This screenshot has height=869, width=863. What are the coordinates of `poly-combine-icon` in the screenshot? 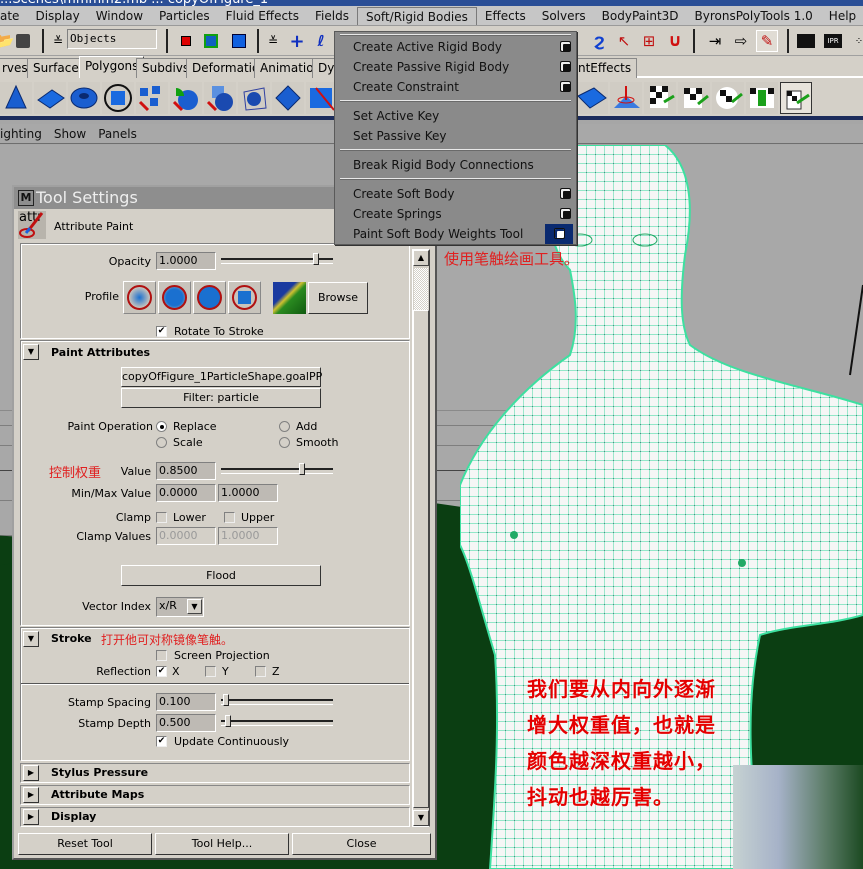 It's located at (118, 98).